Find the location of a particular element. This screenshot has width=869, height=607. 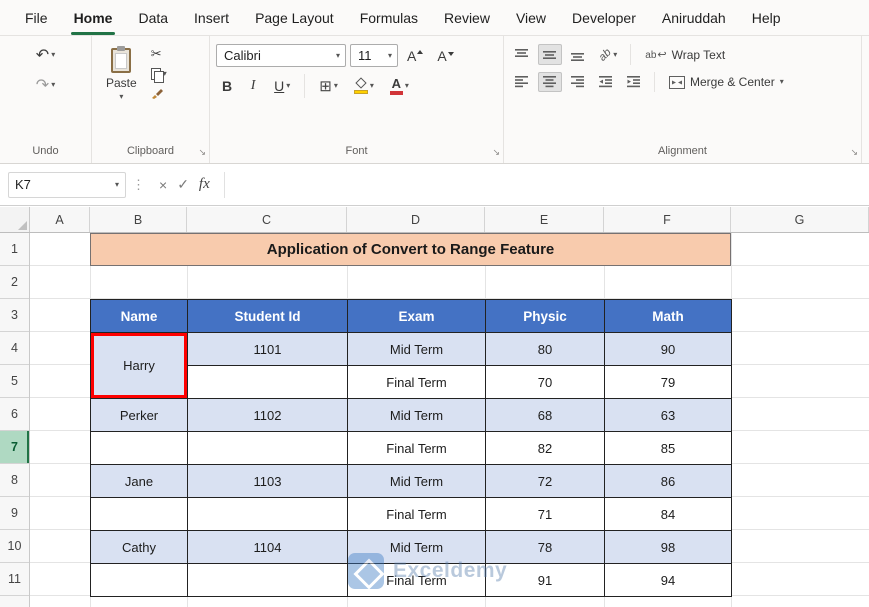

cell-b9 is located at coordinates (139, 514).